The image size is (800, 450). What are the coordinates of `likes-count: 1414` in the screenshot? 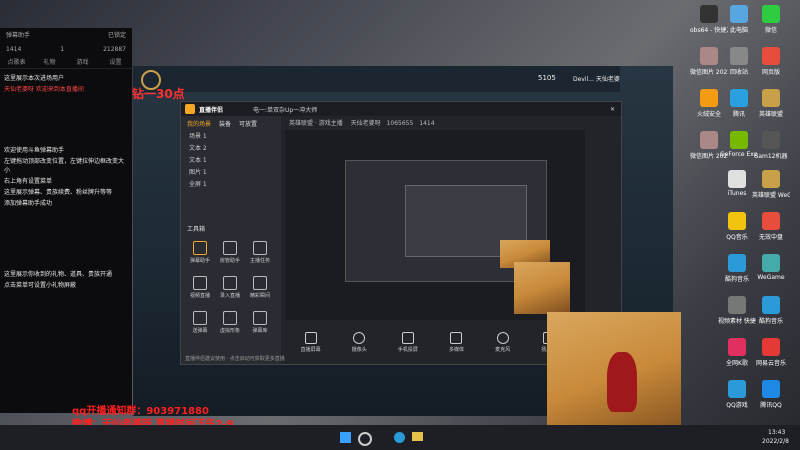 It's located at (14, 49).